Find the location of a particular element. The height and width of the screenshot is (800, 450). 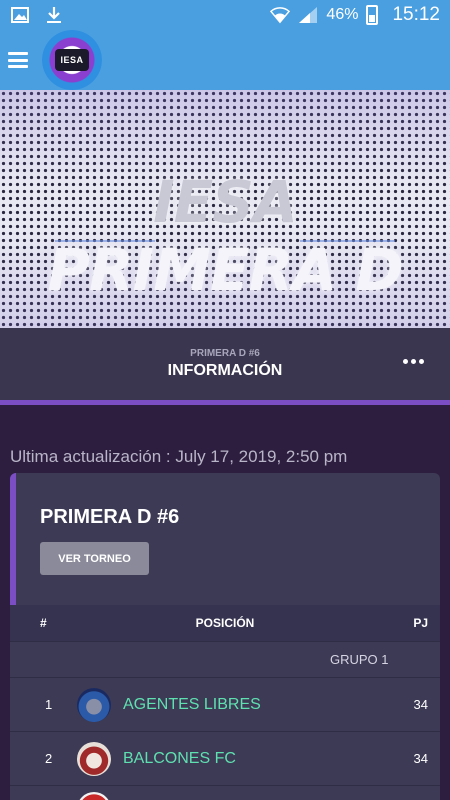

table-row: 2 BALCONES FC 34 is located at coordinates (225, 758).